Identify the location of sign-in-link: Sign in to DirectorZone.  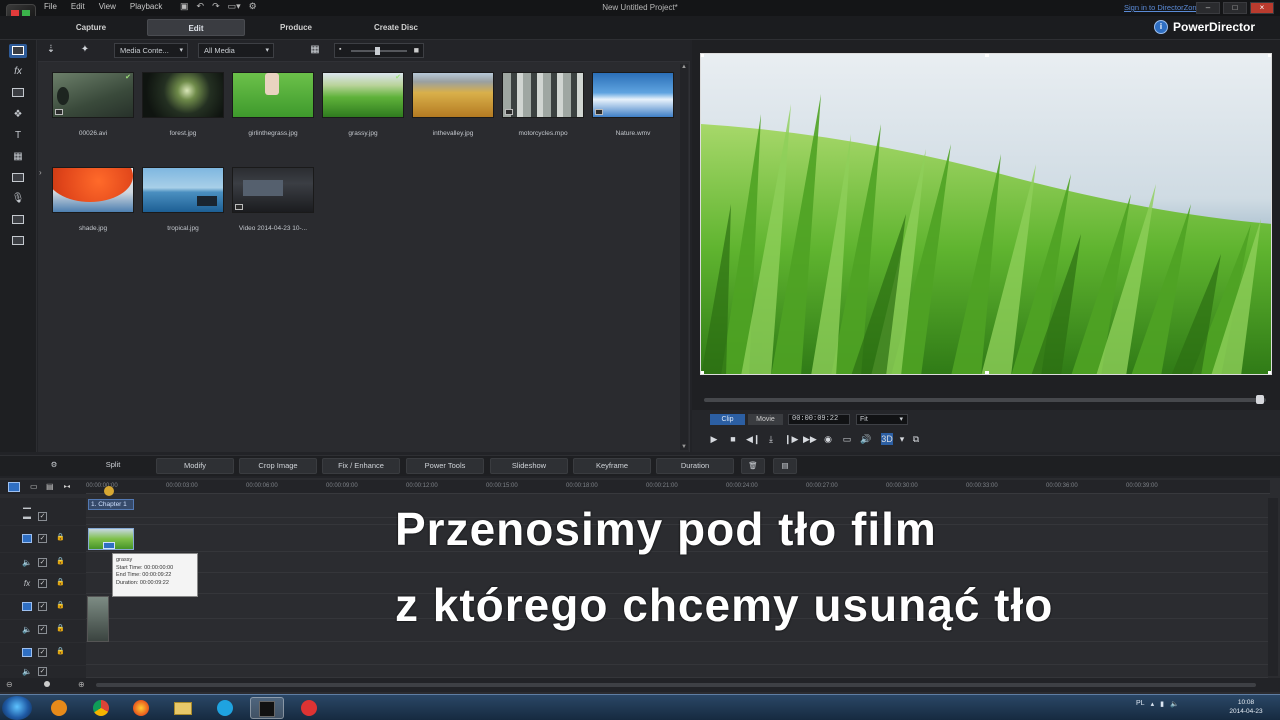
(1162, 7).